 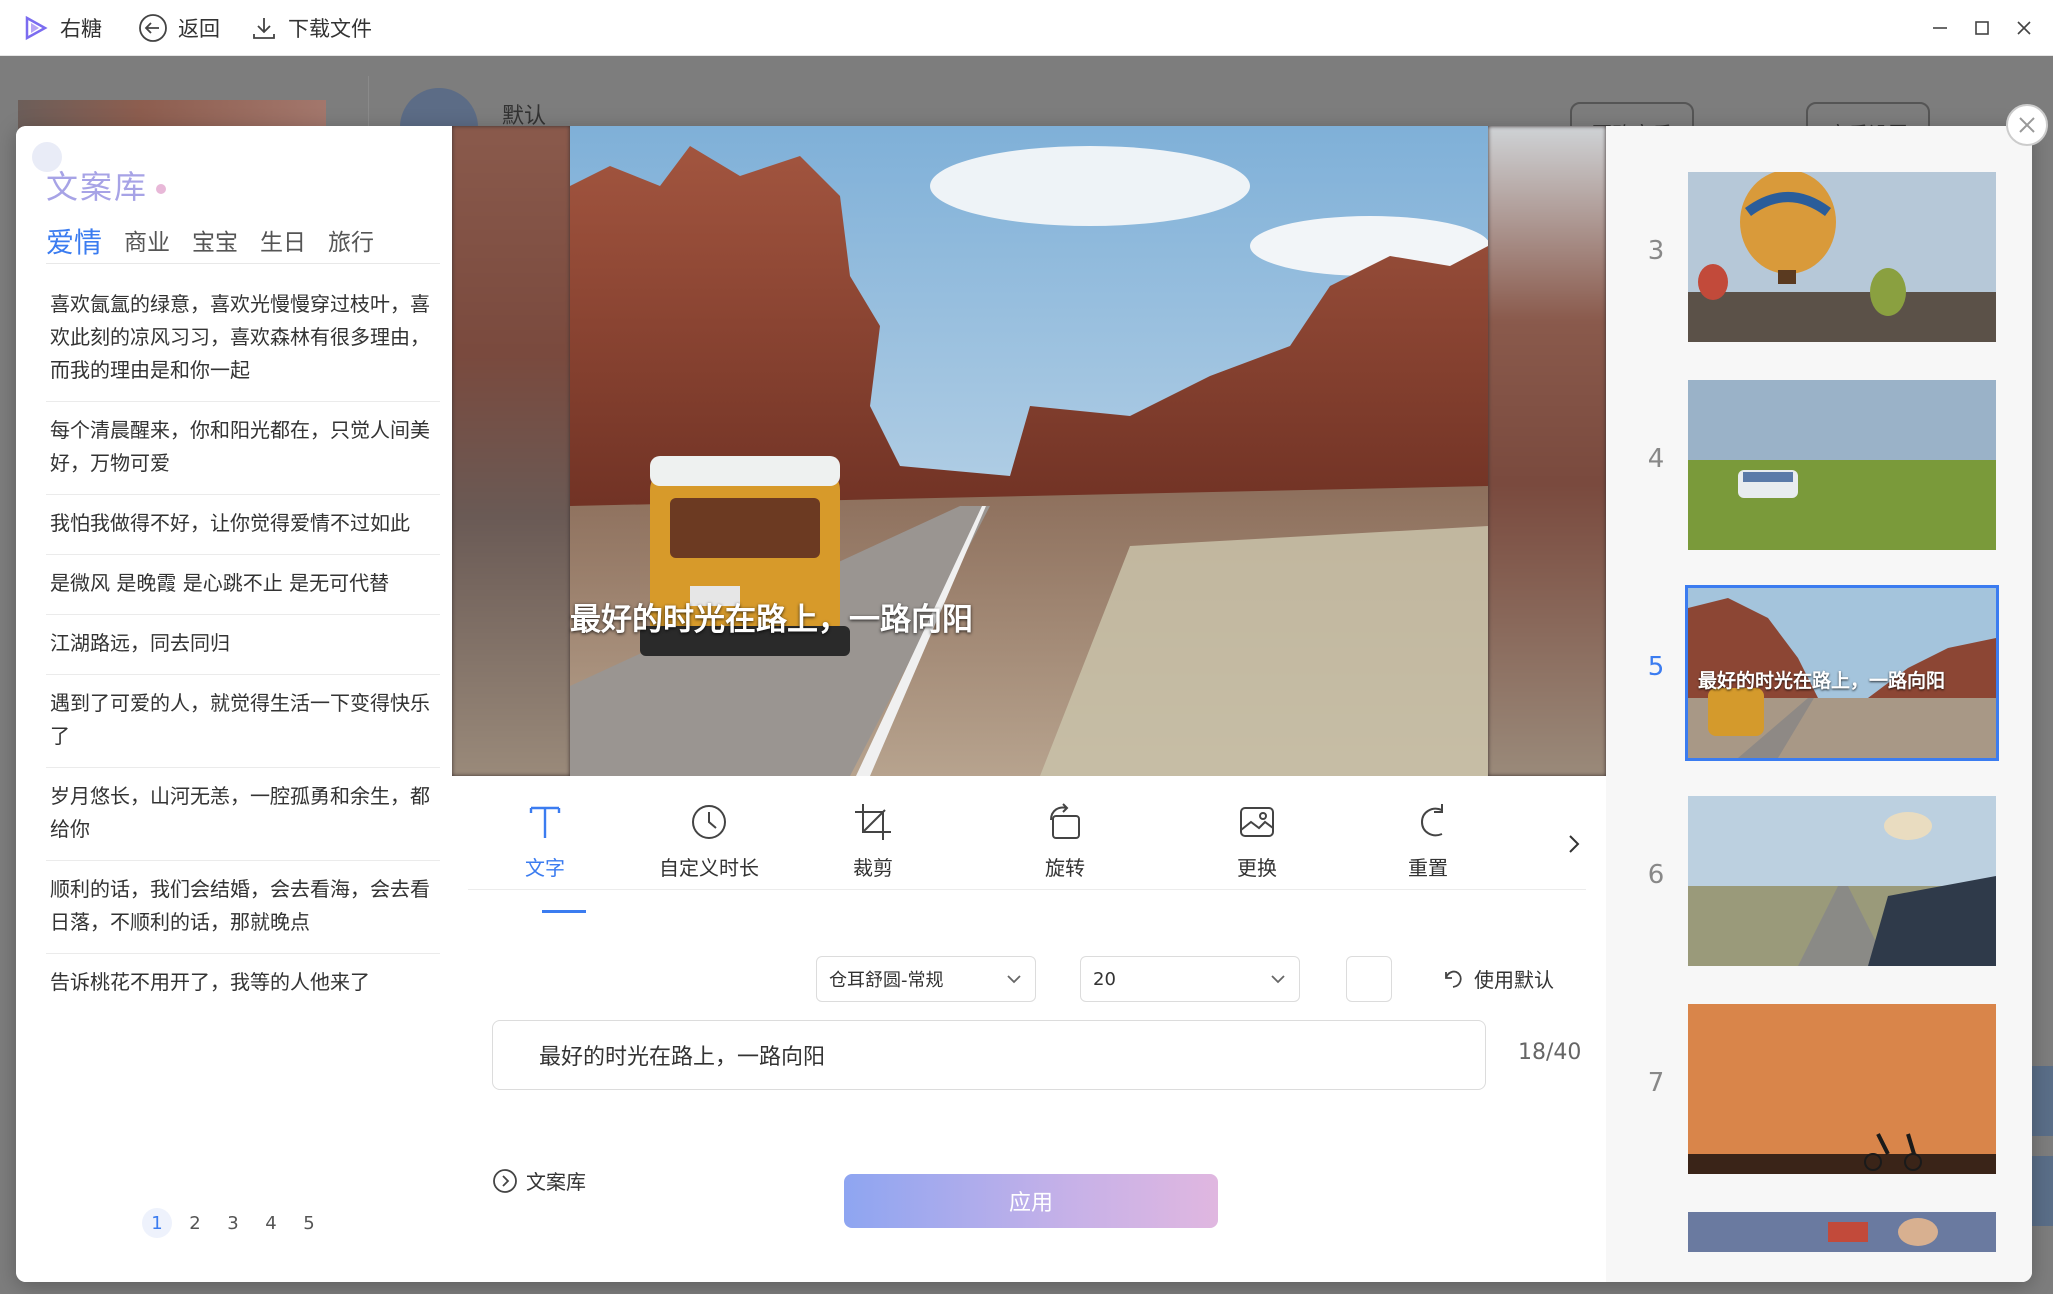 I want to click on download-button: 下载文件, so click(x=311, y=28).